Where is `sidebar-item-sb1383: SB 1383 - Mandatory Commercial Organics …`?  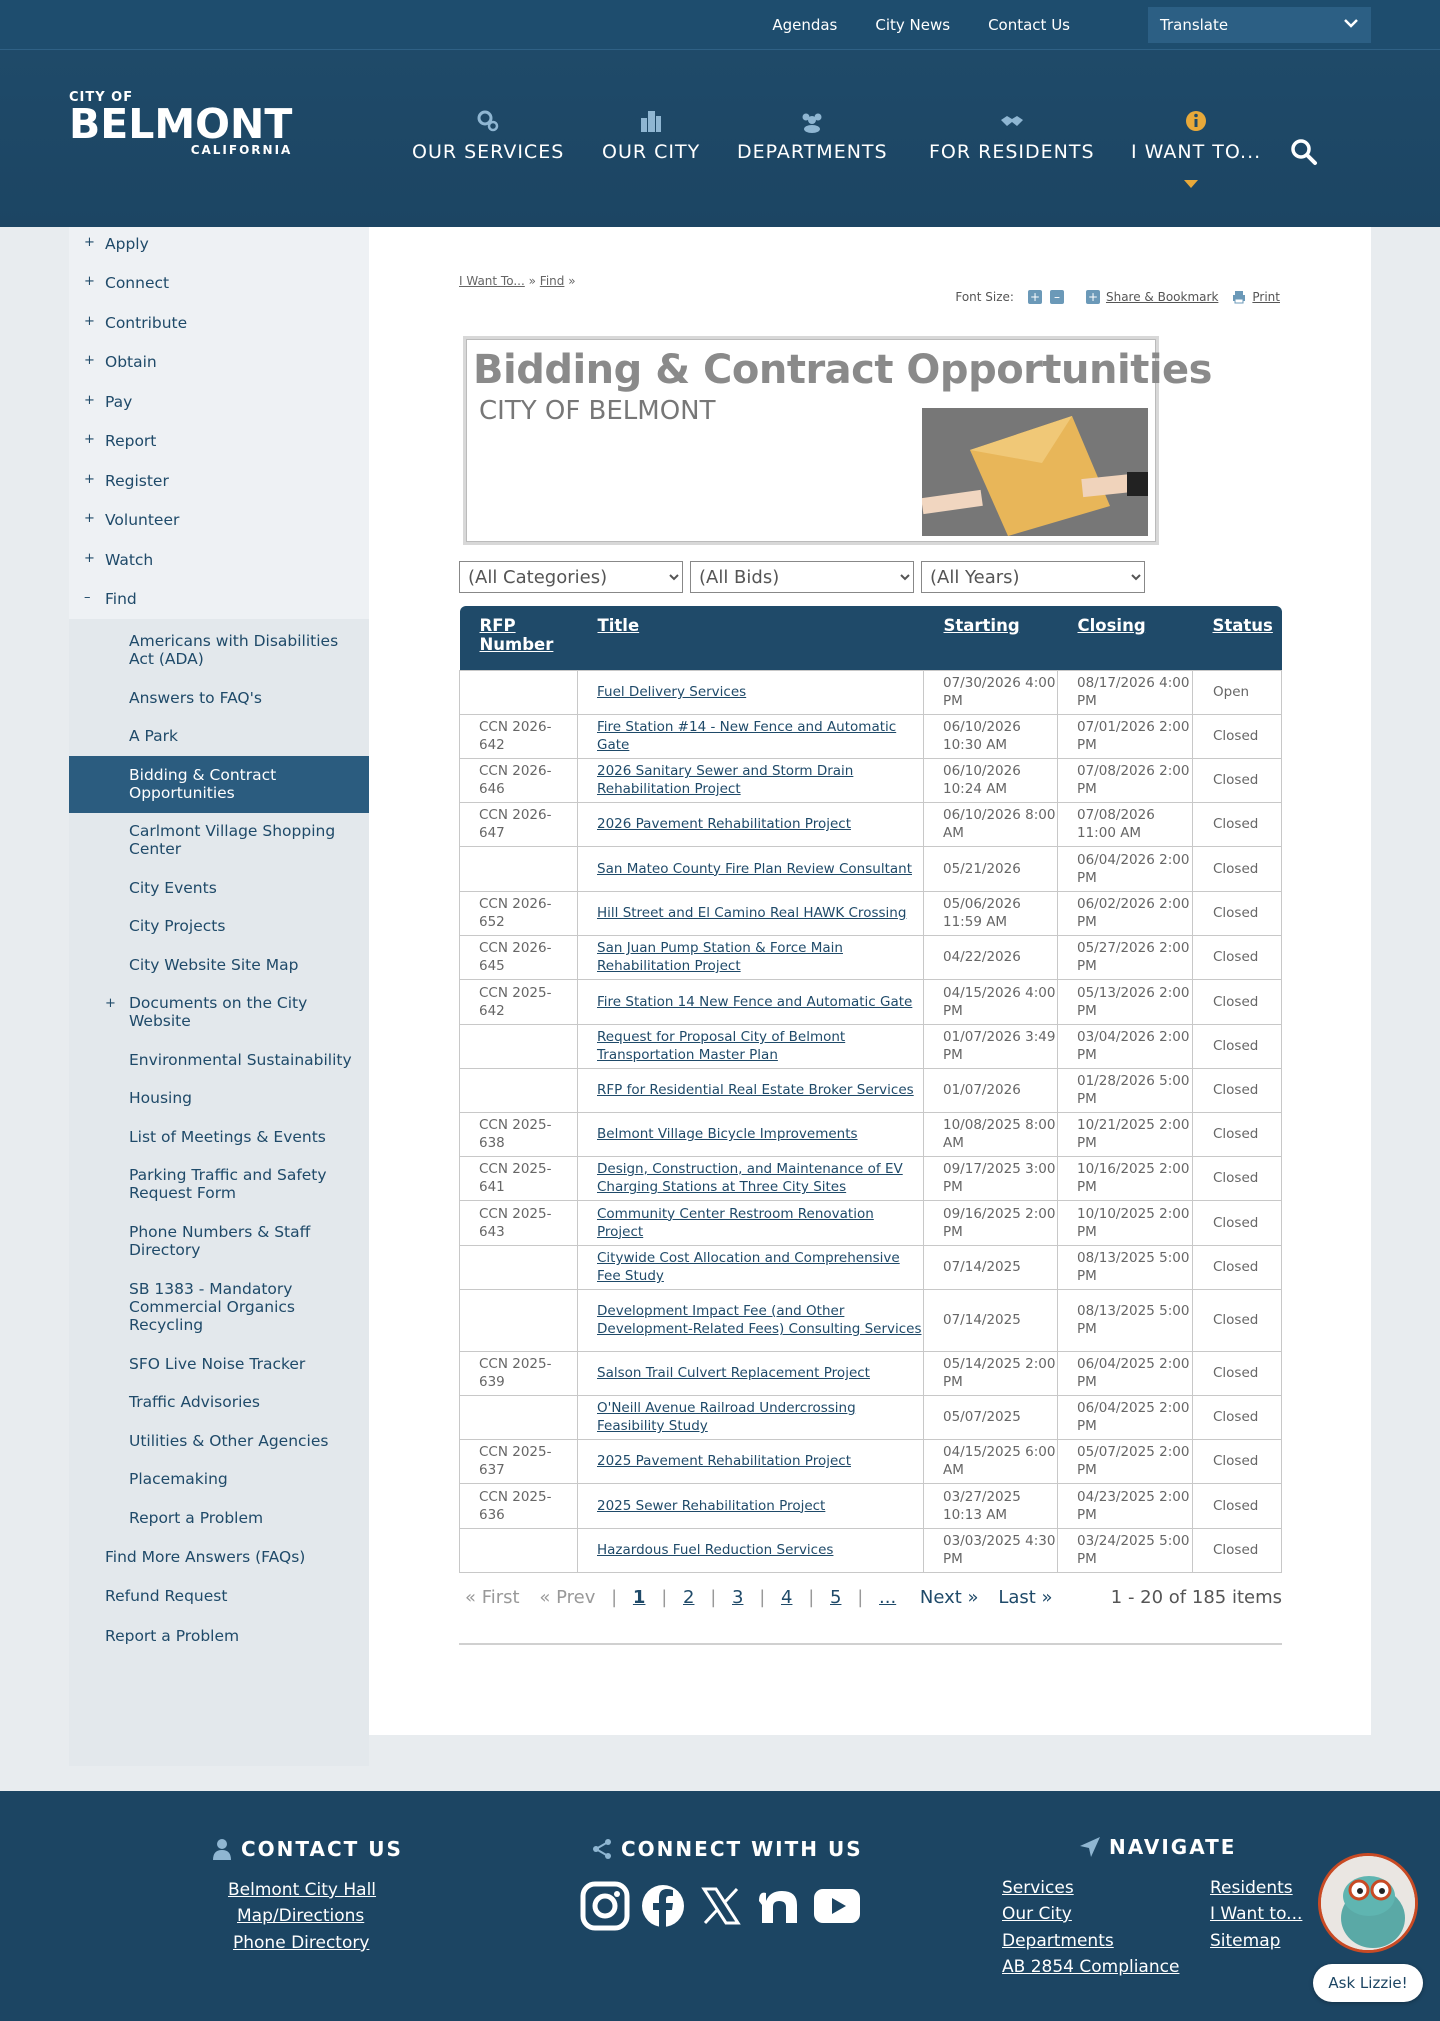
sidebar-item-sb1383: SB 1383 - Mandatory Commercial Organics … is located at coordinates (244, 1307).